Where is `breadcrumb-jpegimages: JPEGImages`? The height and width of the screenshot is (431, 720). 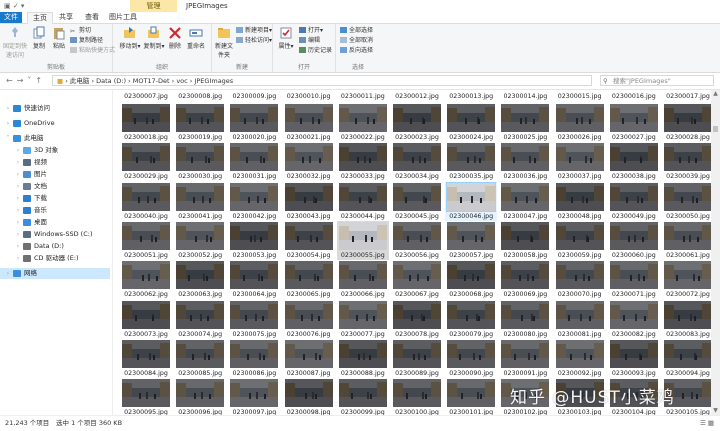
breadcrumb-jpegimages: JPEGImages is located at coordinates (213, 81).